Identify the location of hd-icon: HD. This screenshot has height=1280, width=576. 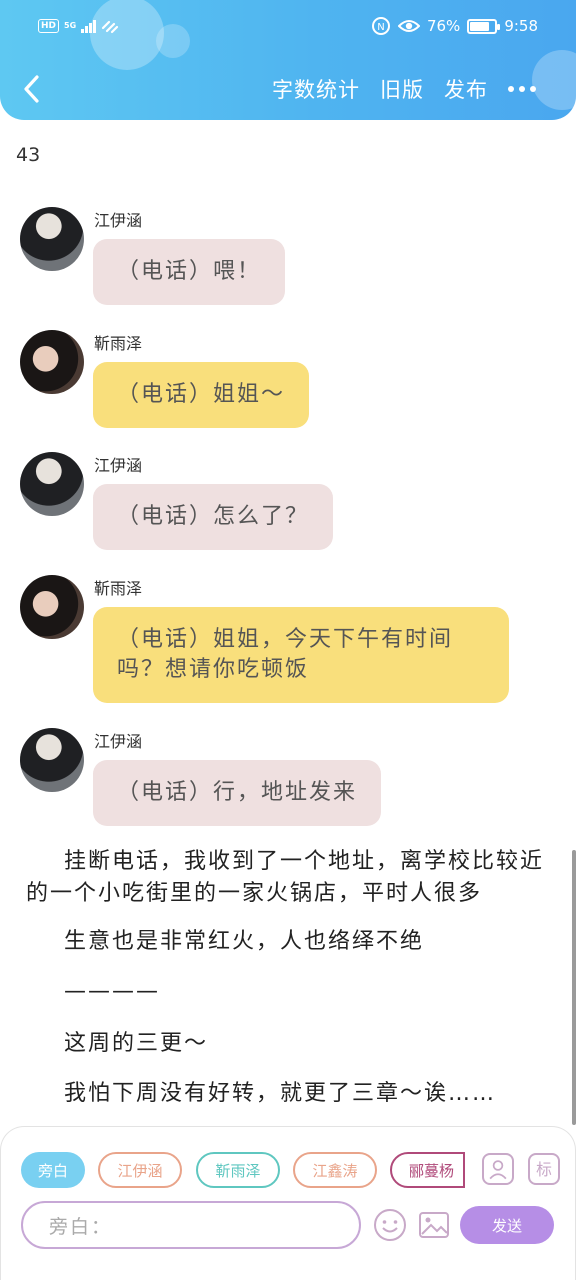
(49, 26).